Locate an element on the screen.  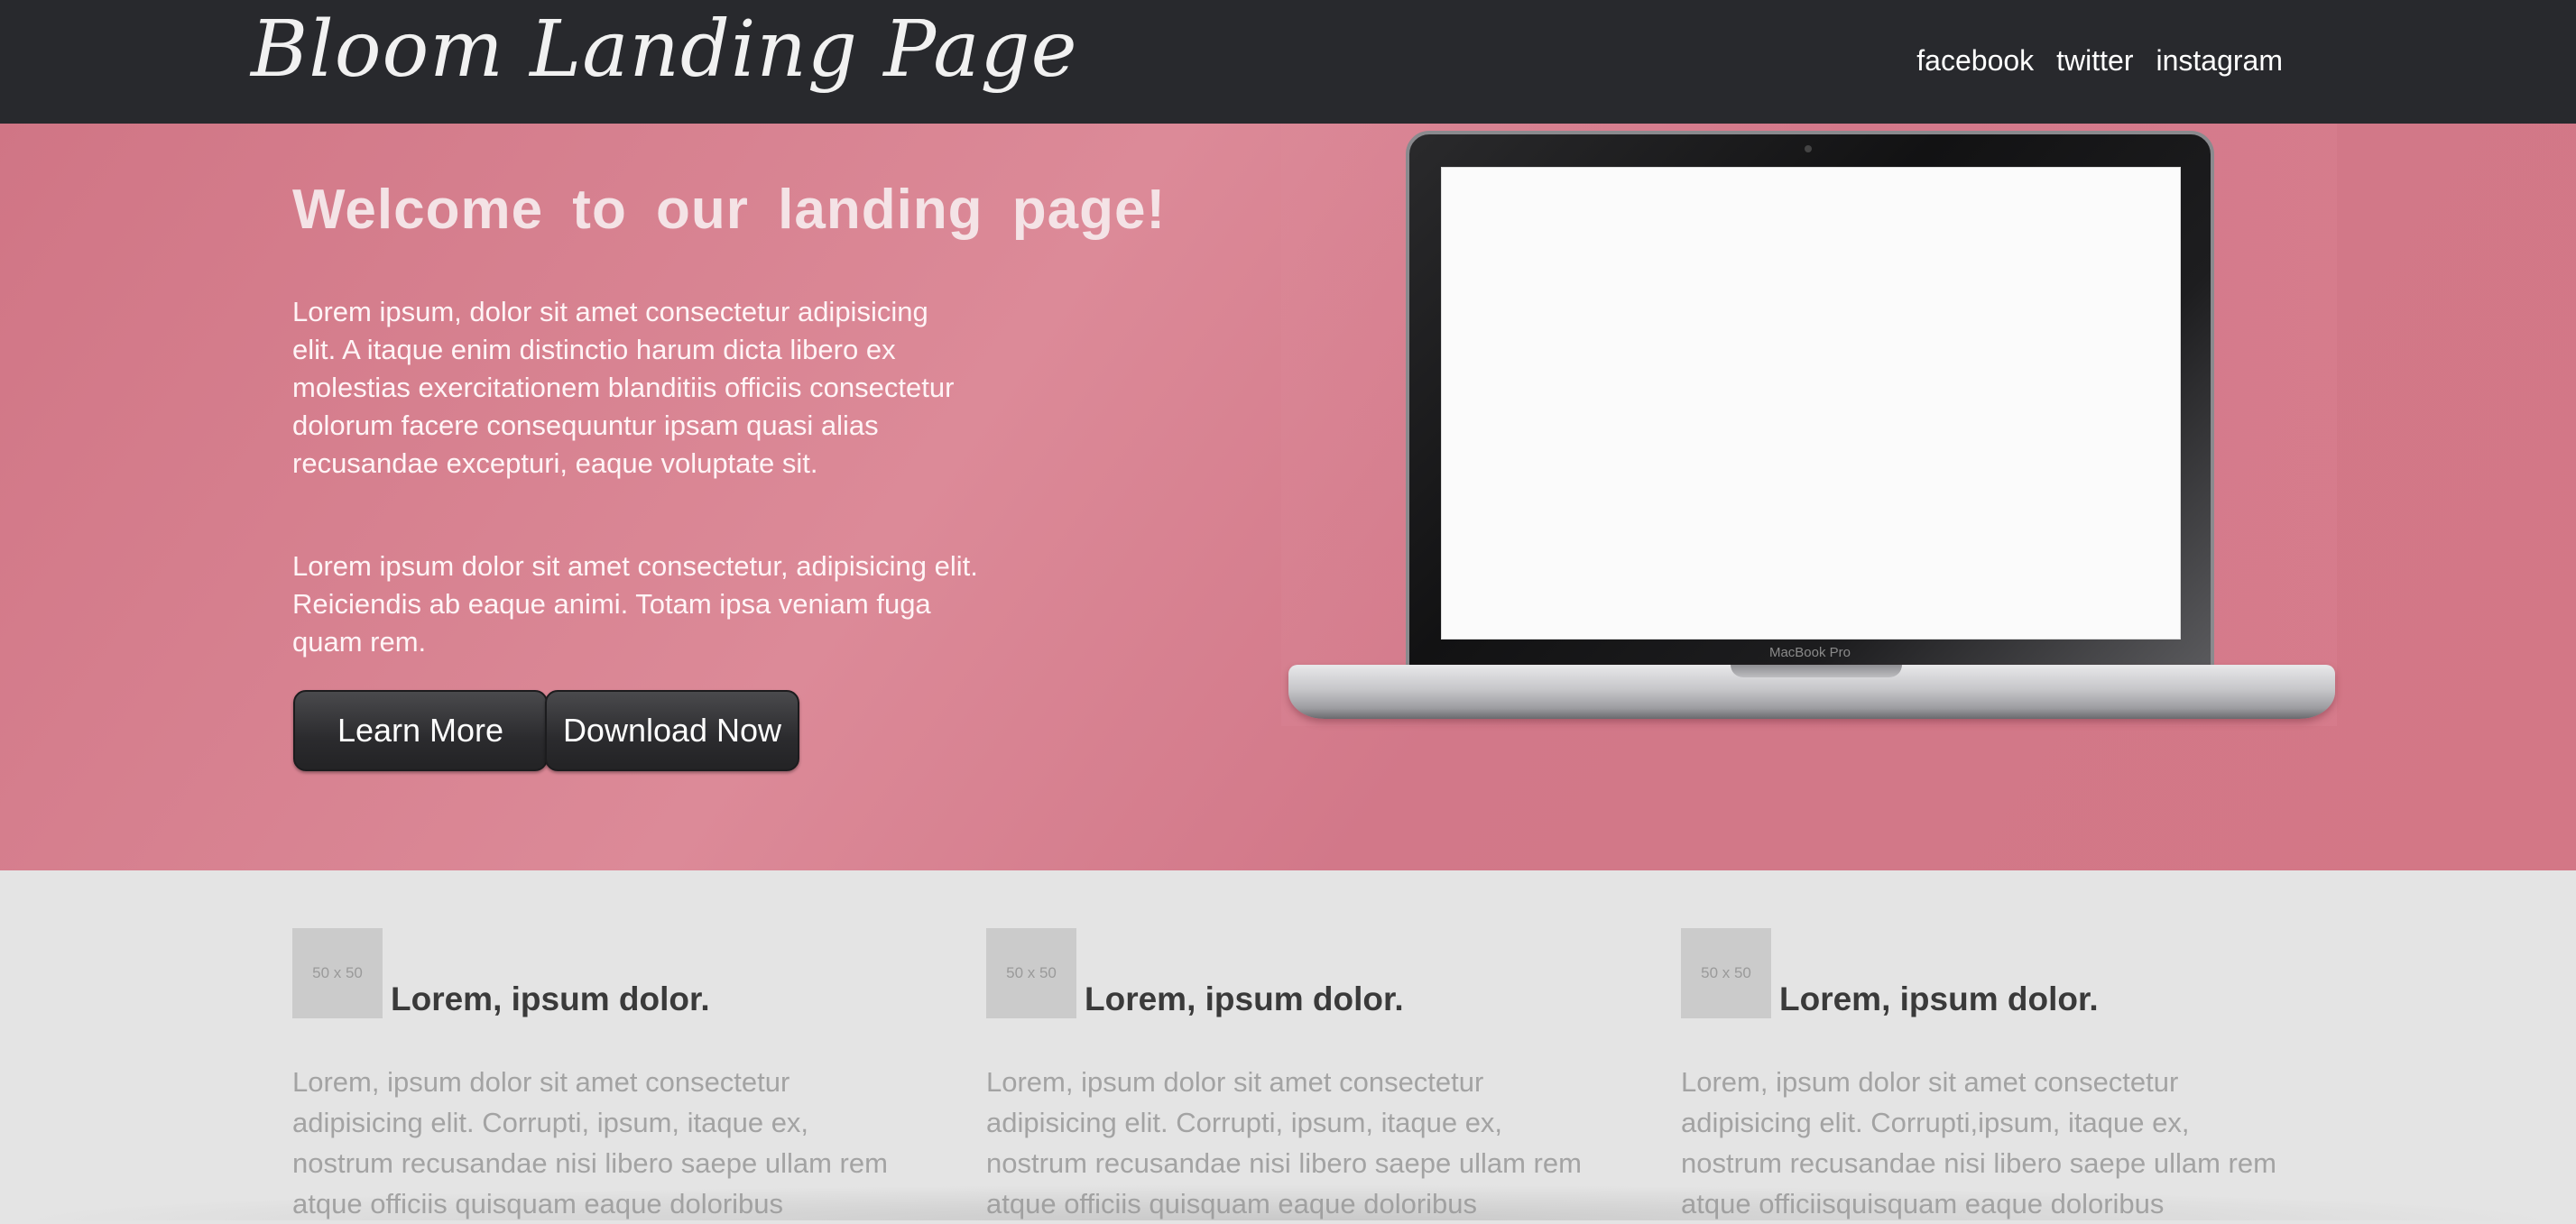
instagram-link: instagram is located at coordinates (2220, 60).